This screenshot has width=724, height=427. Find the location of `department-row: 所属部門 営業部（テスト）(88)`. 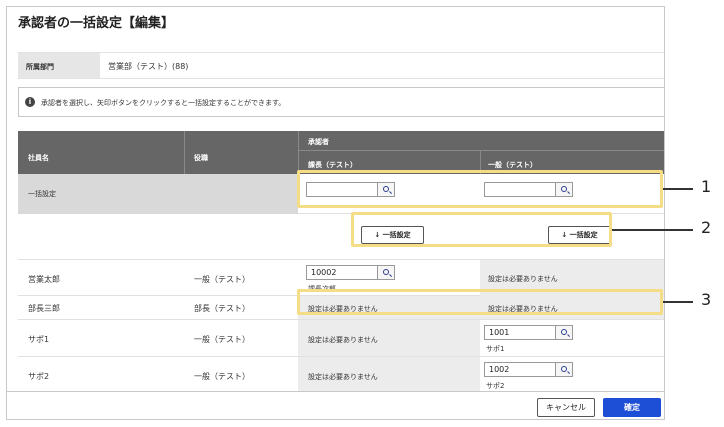

department-row: 所属部門 営業部（テスト）(88) is located at coordinates (341, 65).